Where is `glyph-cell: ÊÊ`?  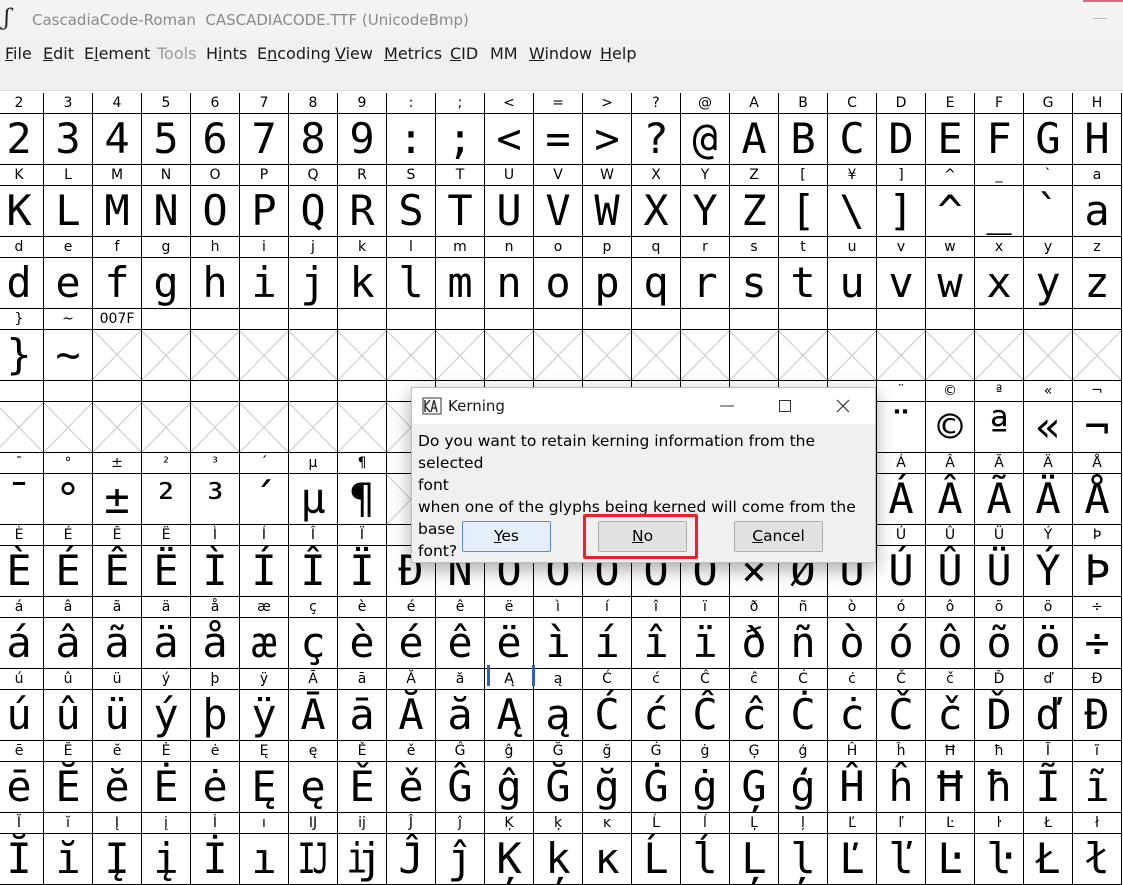
glyph-cell: ÊÊ is located at coordinates (117, 561).